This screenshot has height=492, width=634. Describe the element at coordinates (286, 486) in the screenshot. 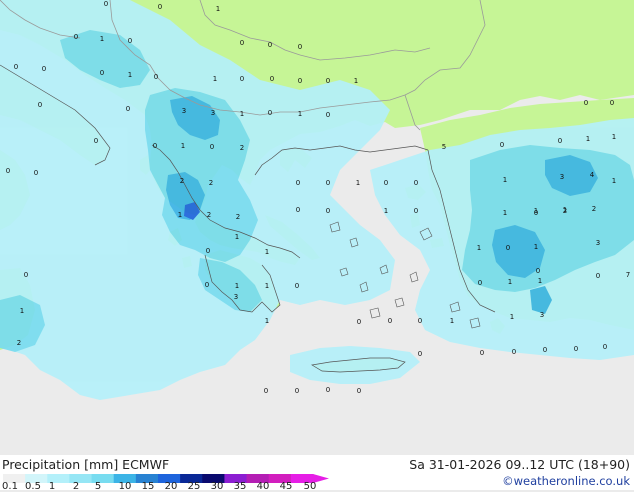

I see `legend-tick-label: 45` at that location.